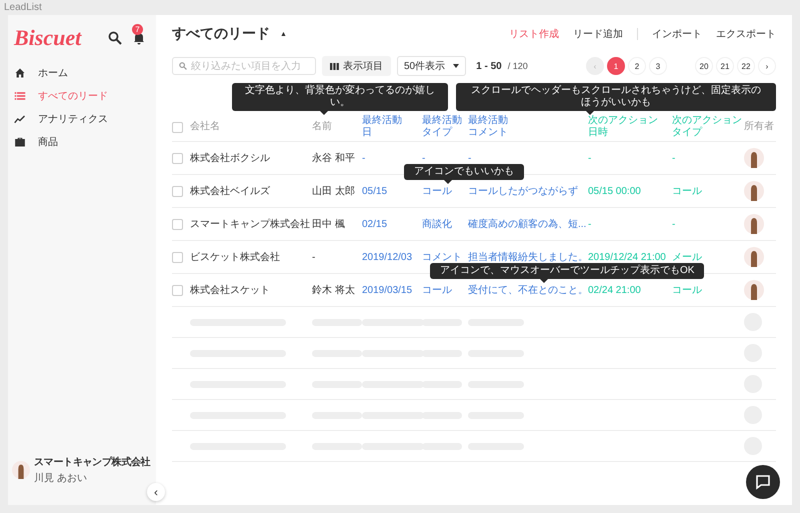 This screenshot has width=800, height=513. Describe the element at coordinates (20, 118) in the screenshot. I see `line-chart-icon` at that location.